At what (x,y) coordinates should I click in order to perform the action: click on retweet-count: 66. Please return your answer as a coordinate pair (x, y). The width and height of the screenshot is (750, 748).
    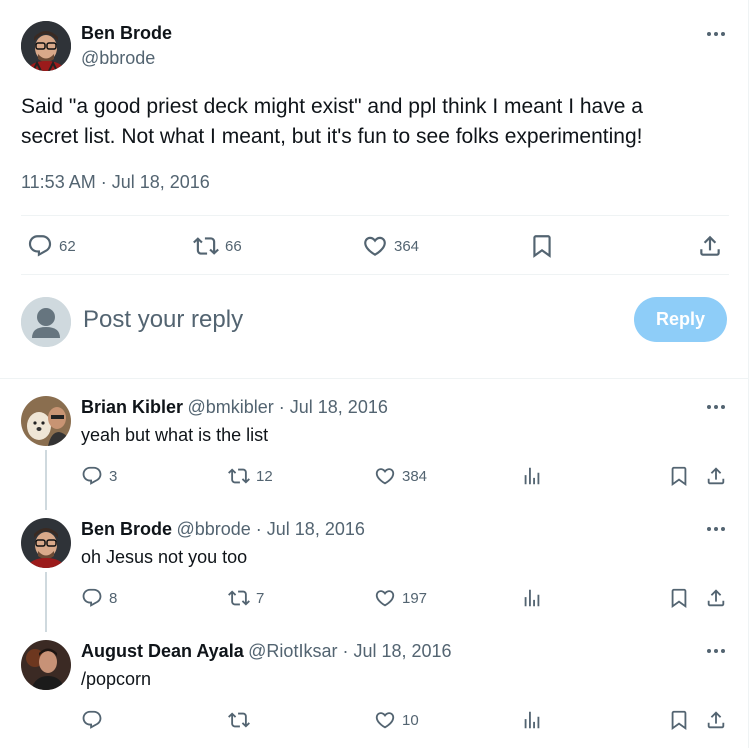
    Looking at the image, I should click on (233, 246).